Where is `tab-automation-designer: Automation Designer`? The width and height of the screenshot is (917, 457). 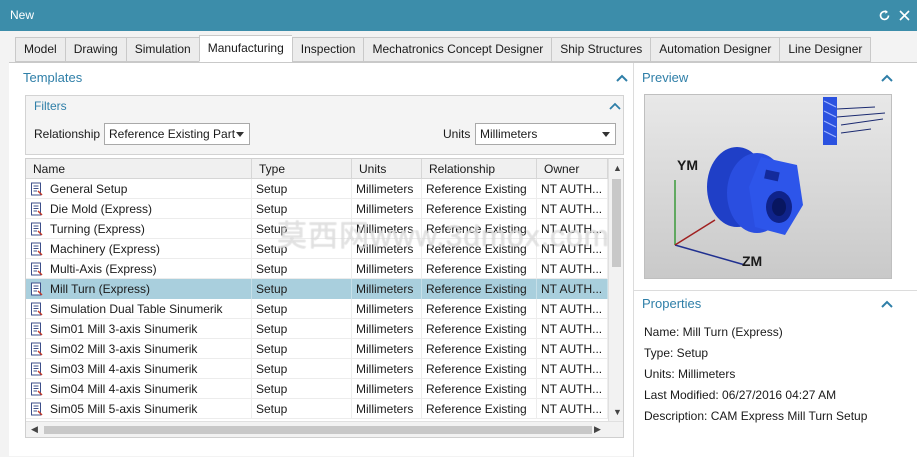
tab-automation-designer: Automation Designer is located at coordinates (715, 49).